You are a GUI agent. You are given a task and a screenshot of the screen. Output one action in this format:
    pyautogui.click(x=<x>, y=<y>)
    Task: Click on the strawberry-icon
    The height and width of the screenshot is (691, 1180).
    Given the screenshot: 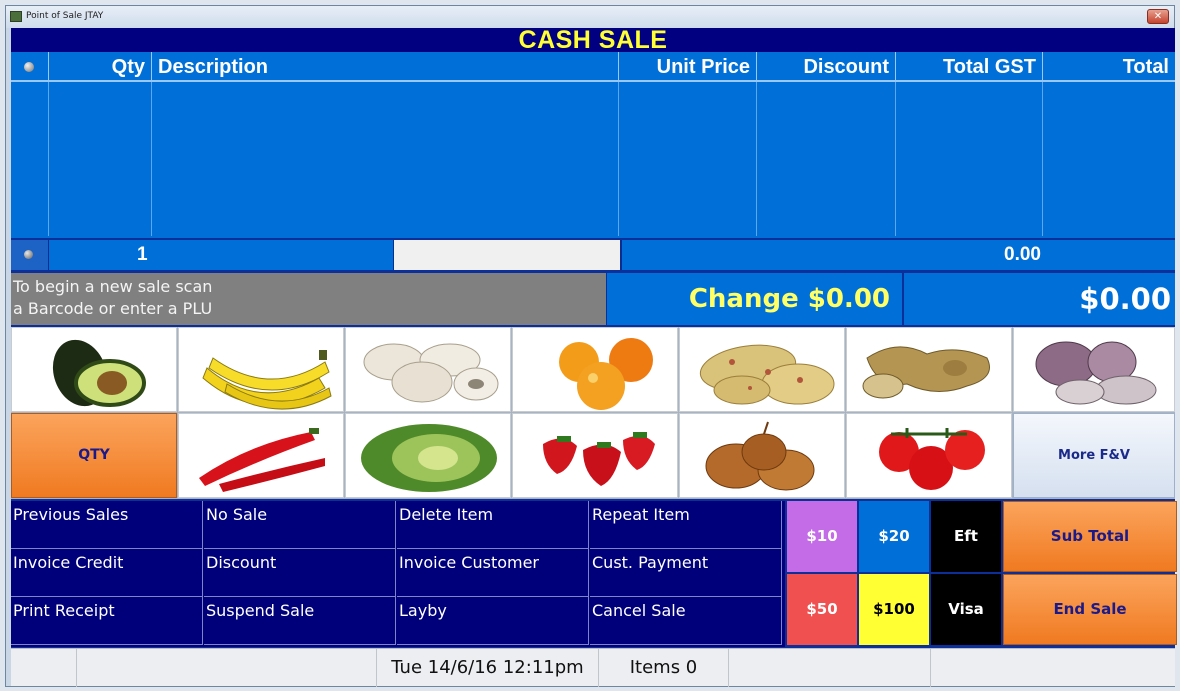 What is the action you would take?
    pyautogui.click(x=599, y=459)
    